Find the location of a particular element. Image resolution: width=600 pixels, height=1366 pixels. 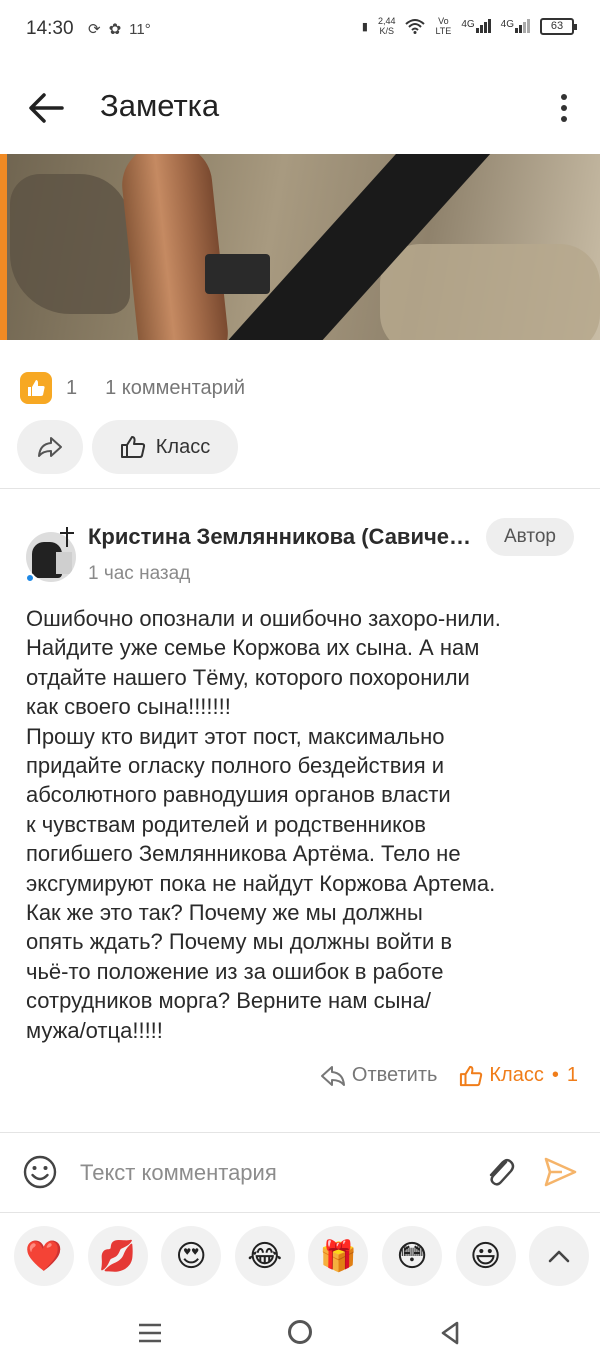

more-options-button is located at coordinates (564, 110).